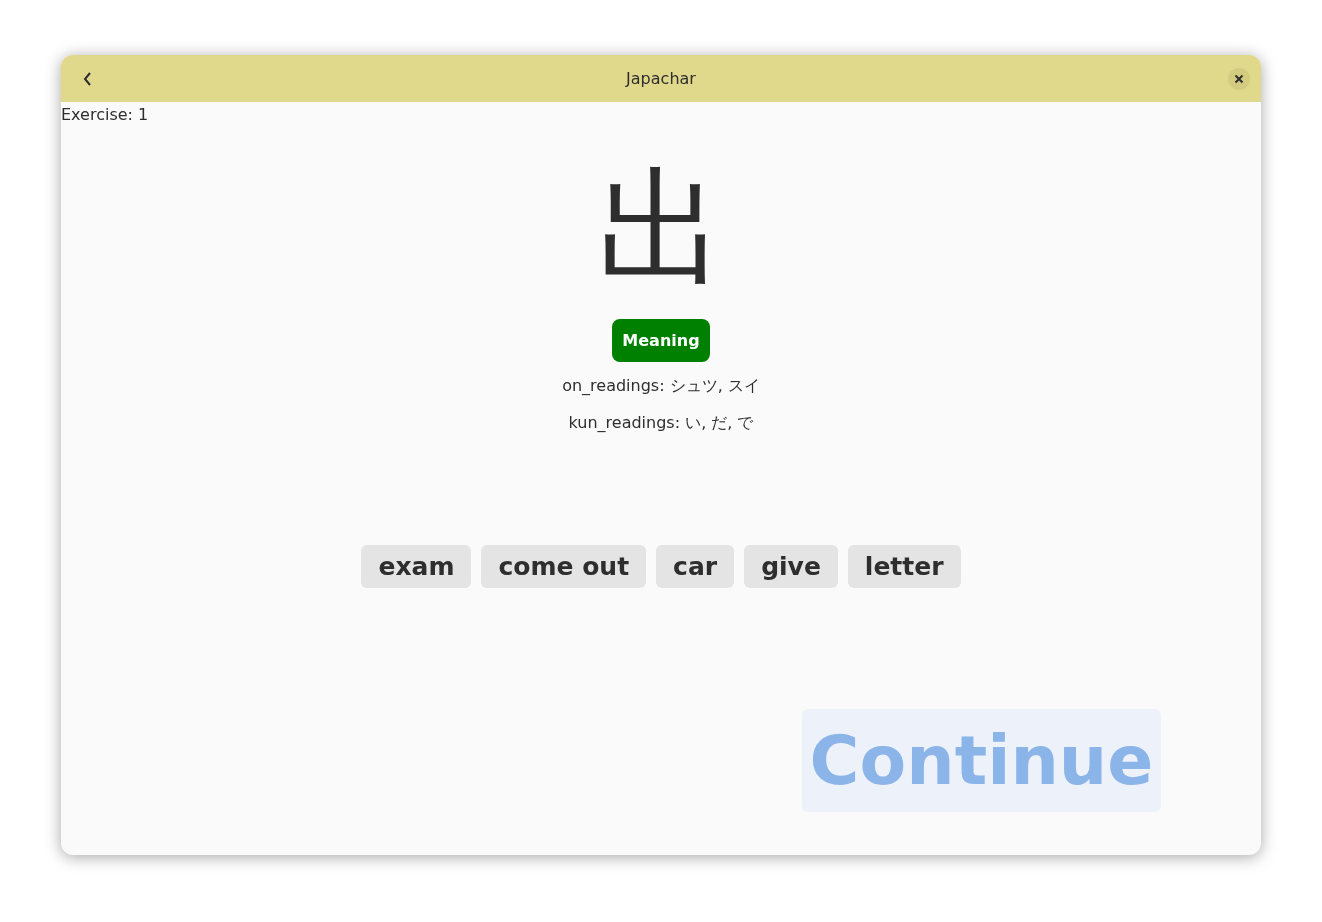  Describe the element at coordinates (661, 423) in the screenshot. I see `kun-readings-text: kun_readings: い, だ, で` at that location.